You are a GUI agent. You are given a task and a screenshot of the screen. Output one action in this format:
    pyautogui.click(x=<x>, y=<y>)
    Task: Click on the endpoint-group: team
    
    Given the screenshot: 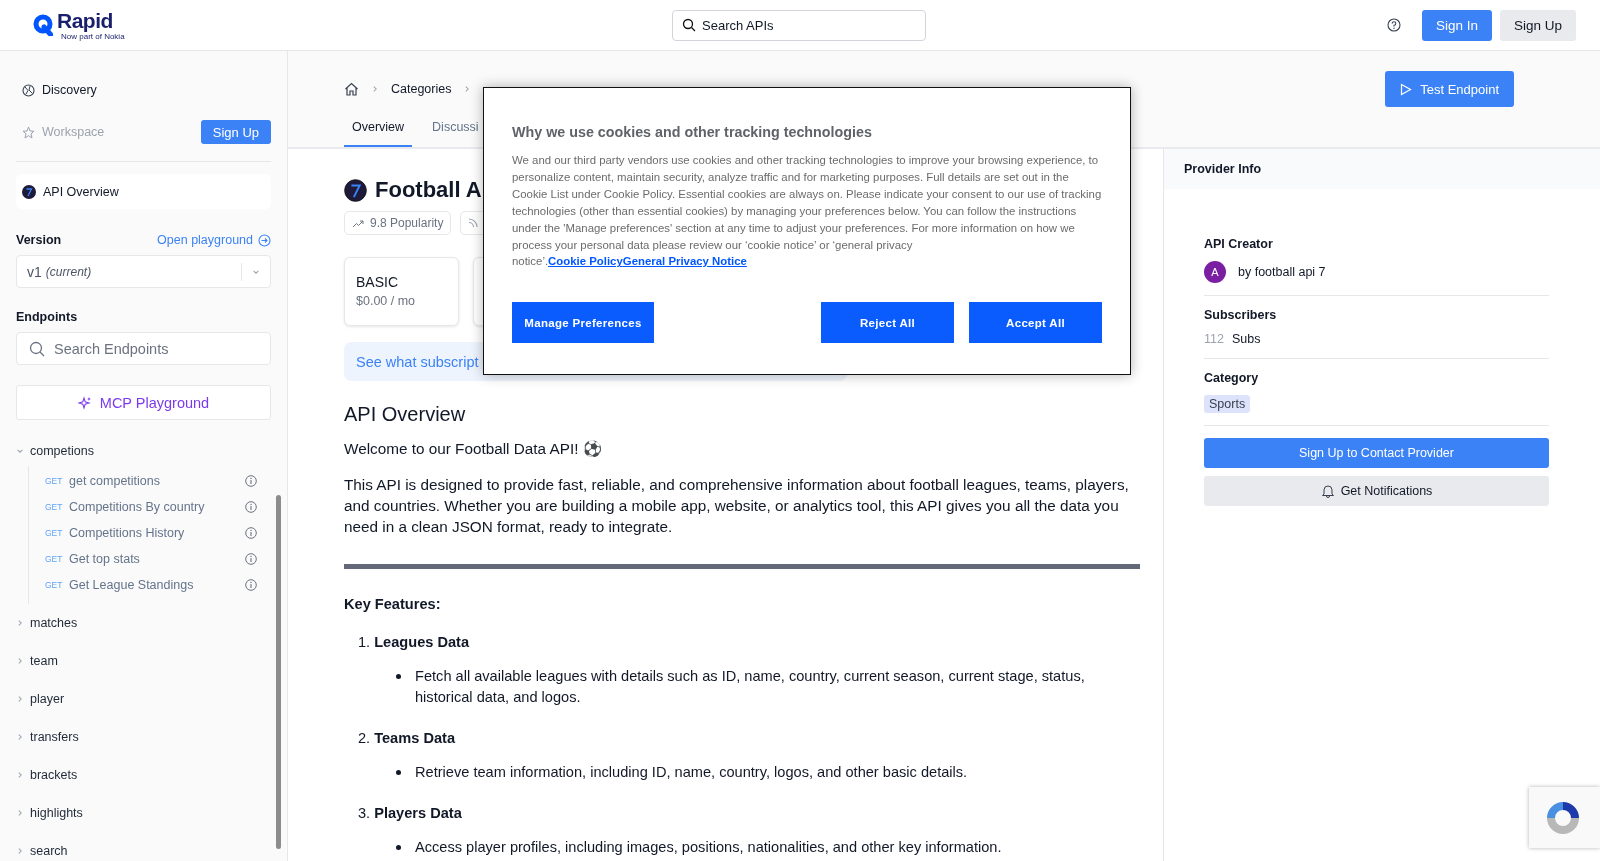 What is the action you would take?
    pyautogui.click(x=44, y=661)
    